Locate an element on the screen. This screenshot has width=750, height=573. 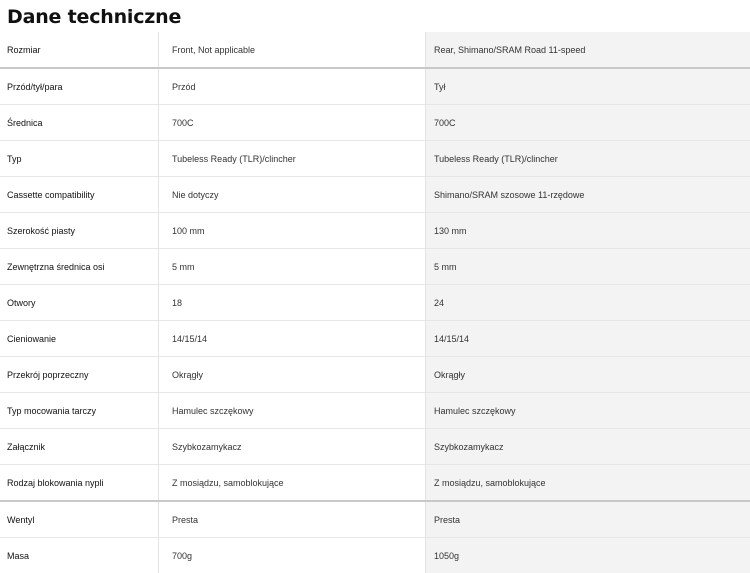
page-title: Dane techniczne is located at coordinates (94, 17).